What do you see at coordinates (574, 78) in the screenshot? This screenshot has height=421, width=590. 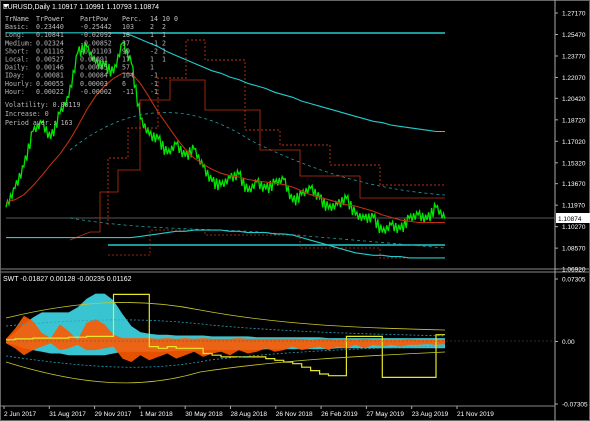 I see `y-tick-label: 1.22070` at bounding box center [574, 78].